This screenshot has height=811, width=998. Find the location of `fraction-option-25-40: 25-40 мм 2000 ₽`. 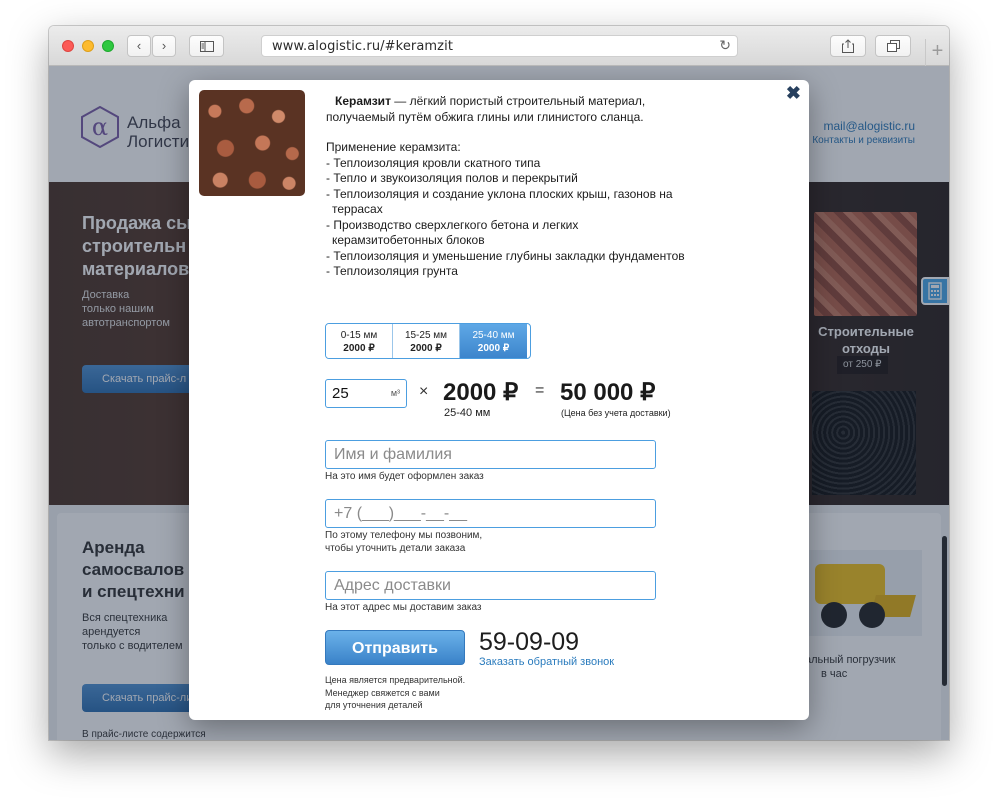

fraction-option-25-40: 25-40 мм 2000 ₽ is located at coordinates (493, 341).